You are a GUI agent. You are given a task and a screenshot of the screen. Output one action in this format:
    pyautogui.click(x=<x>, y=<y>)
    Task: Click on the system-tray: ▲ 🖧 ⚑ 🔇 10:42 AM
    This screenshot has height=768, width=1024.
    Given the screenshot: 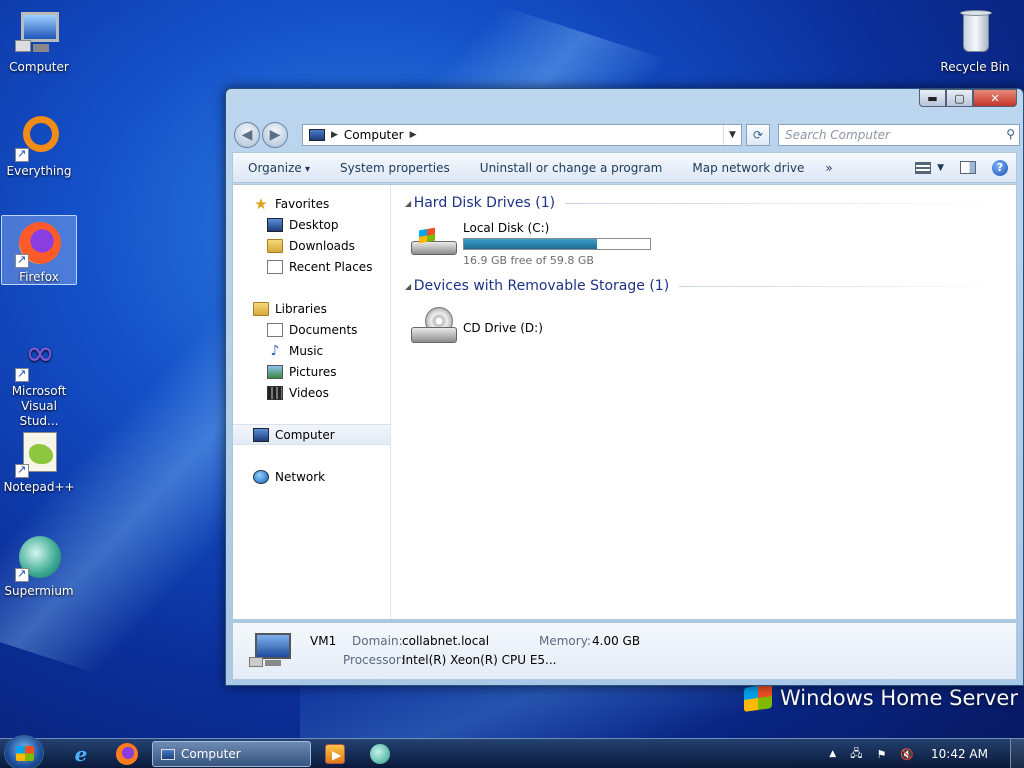 What is the action you would take?
    pyautogui.click(x=923, y=753)
    